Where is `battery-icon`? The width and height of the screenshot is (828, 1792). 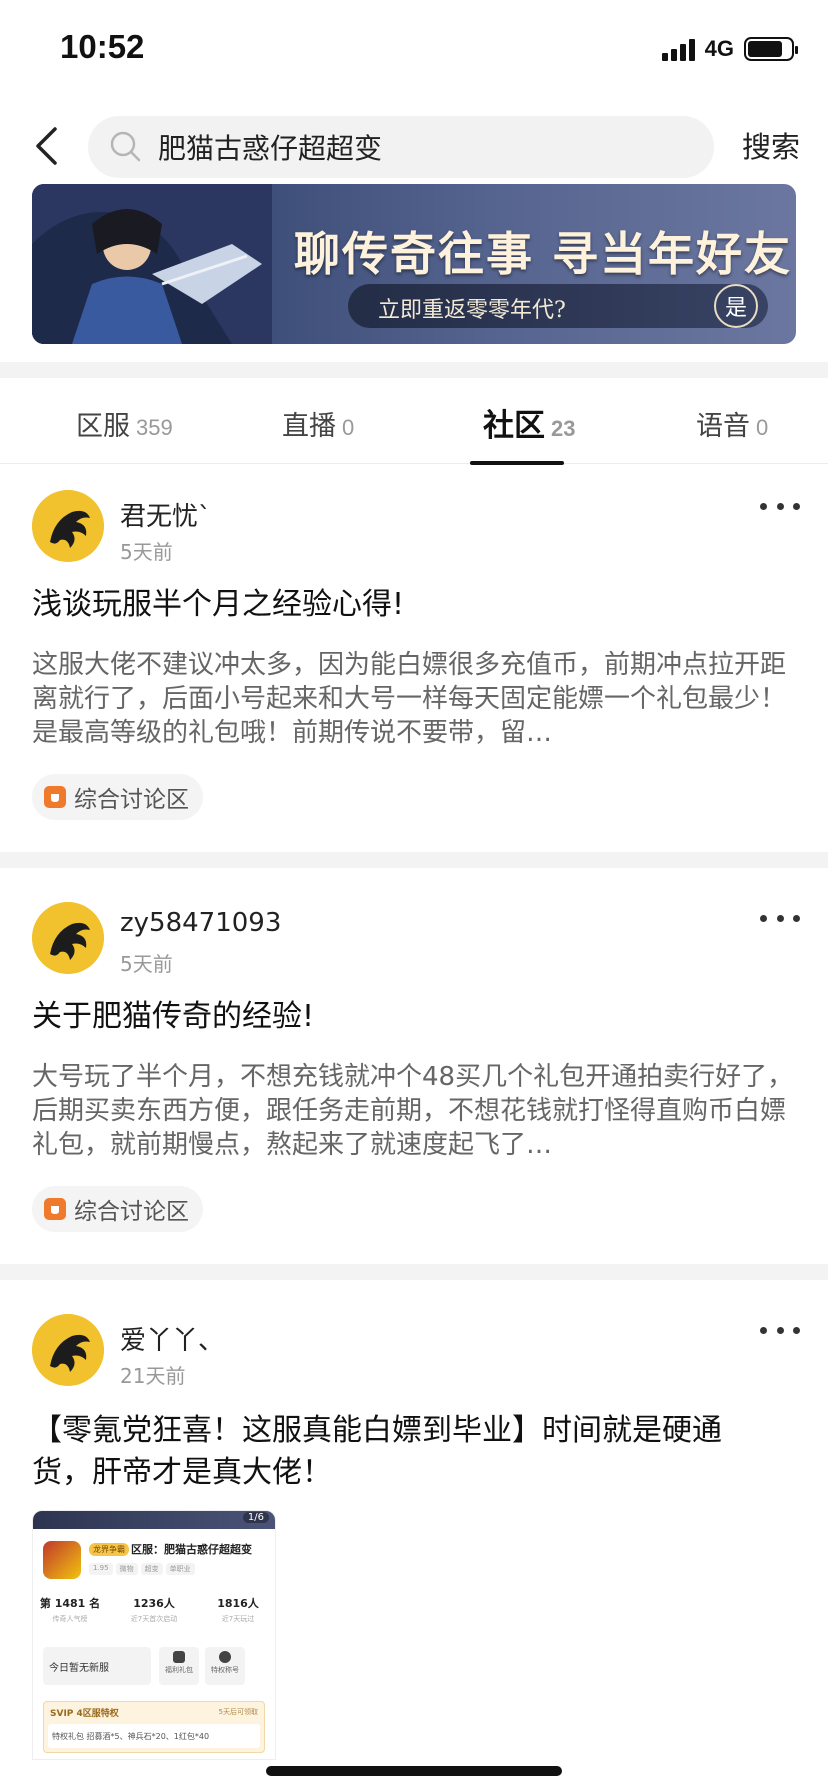 battery-icon is located at coordinates (771, 49).